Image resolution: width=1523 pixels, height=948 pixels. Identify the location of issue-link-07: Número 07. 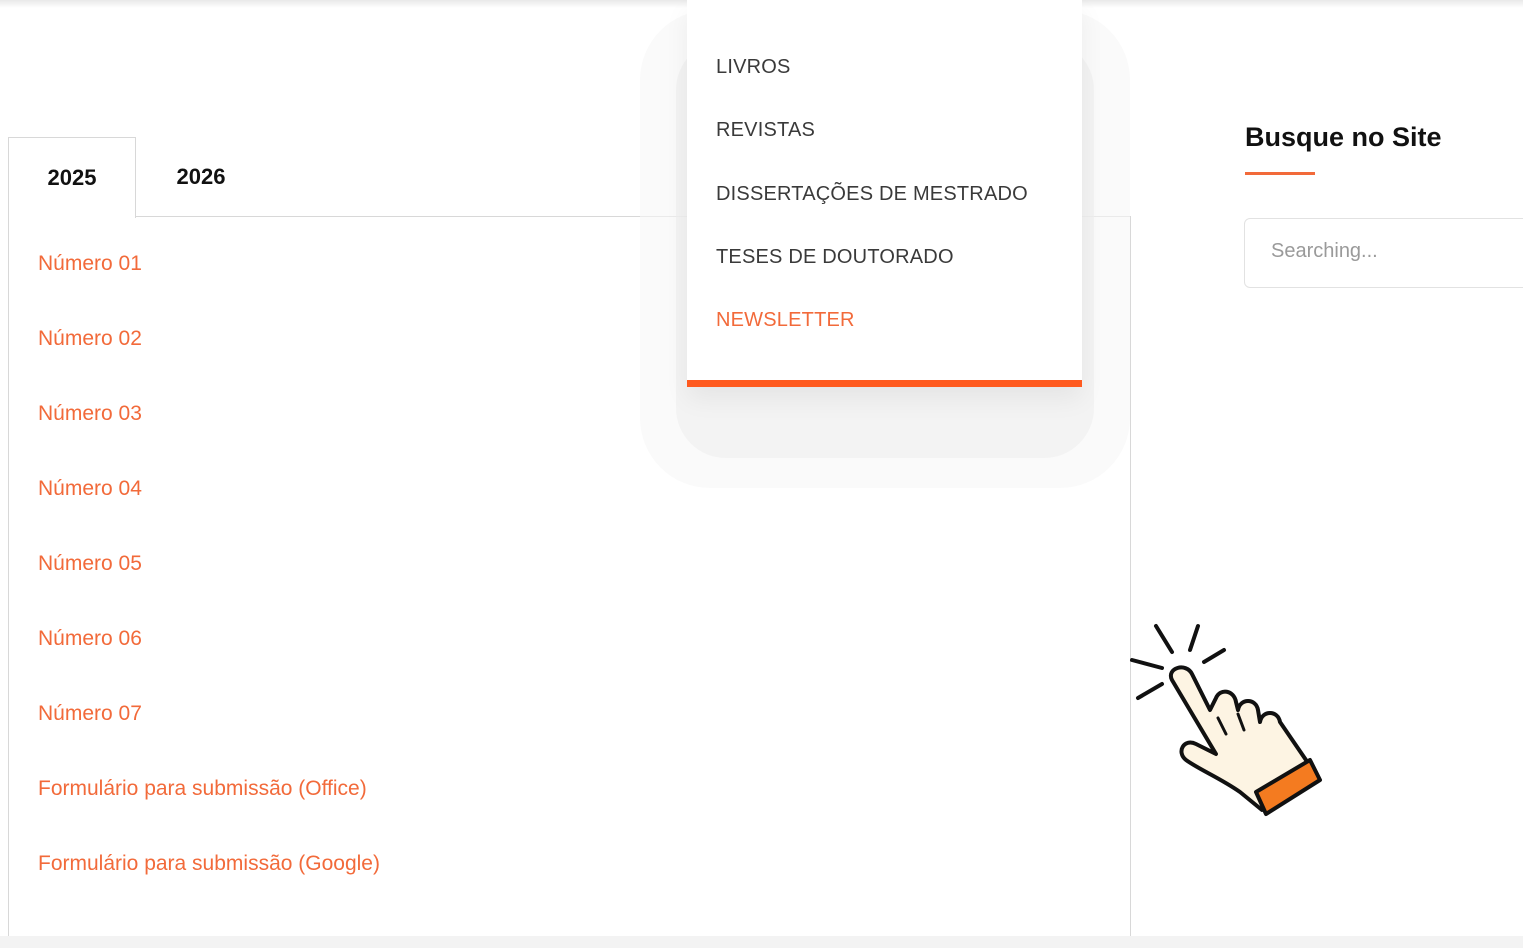
(90, 714).